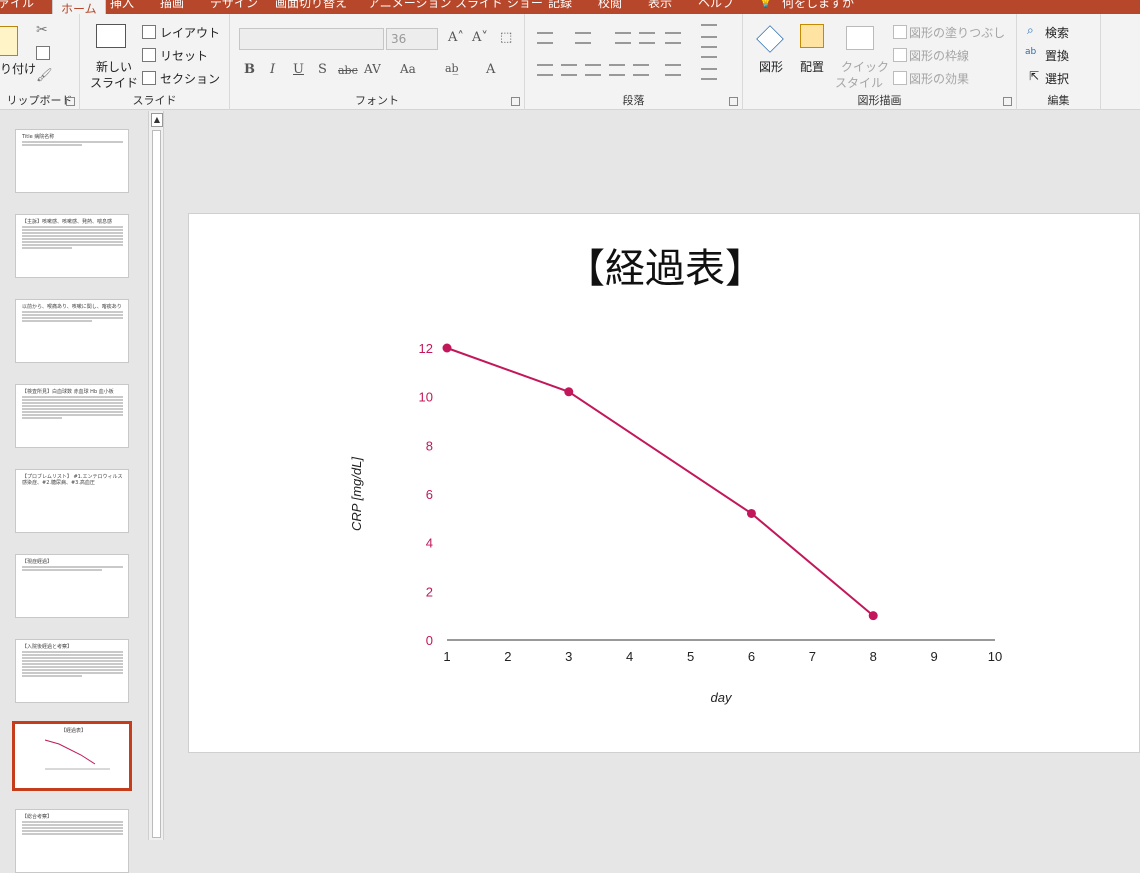 The height and width of the screenshot is (873, 1140). I want to click on slide-thumbnail-3: 以前から、喉痛あり、咳嗽に関し、喀痰あり, so click(72, 331).